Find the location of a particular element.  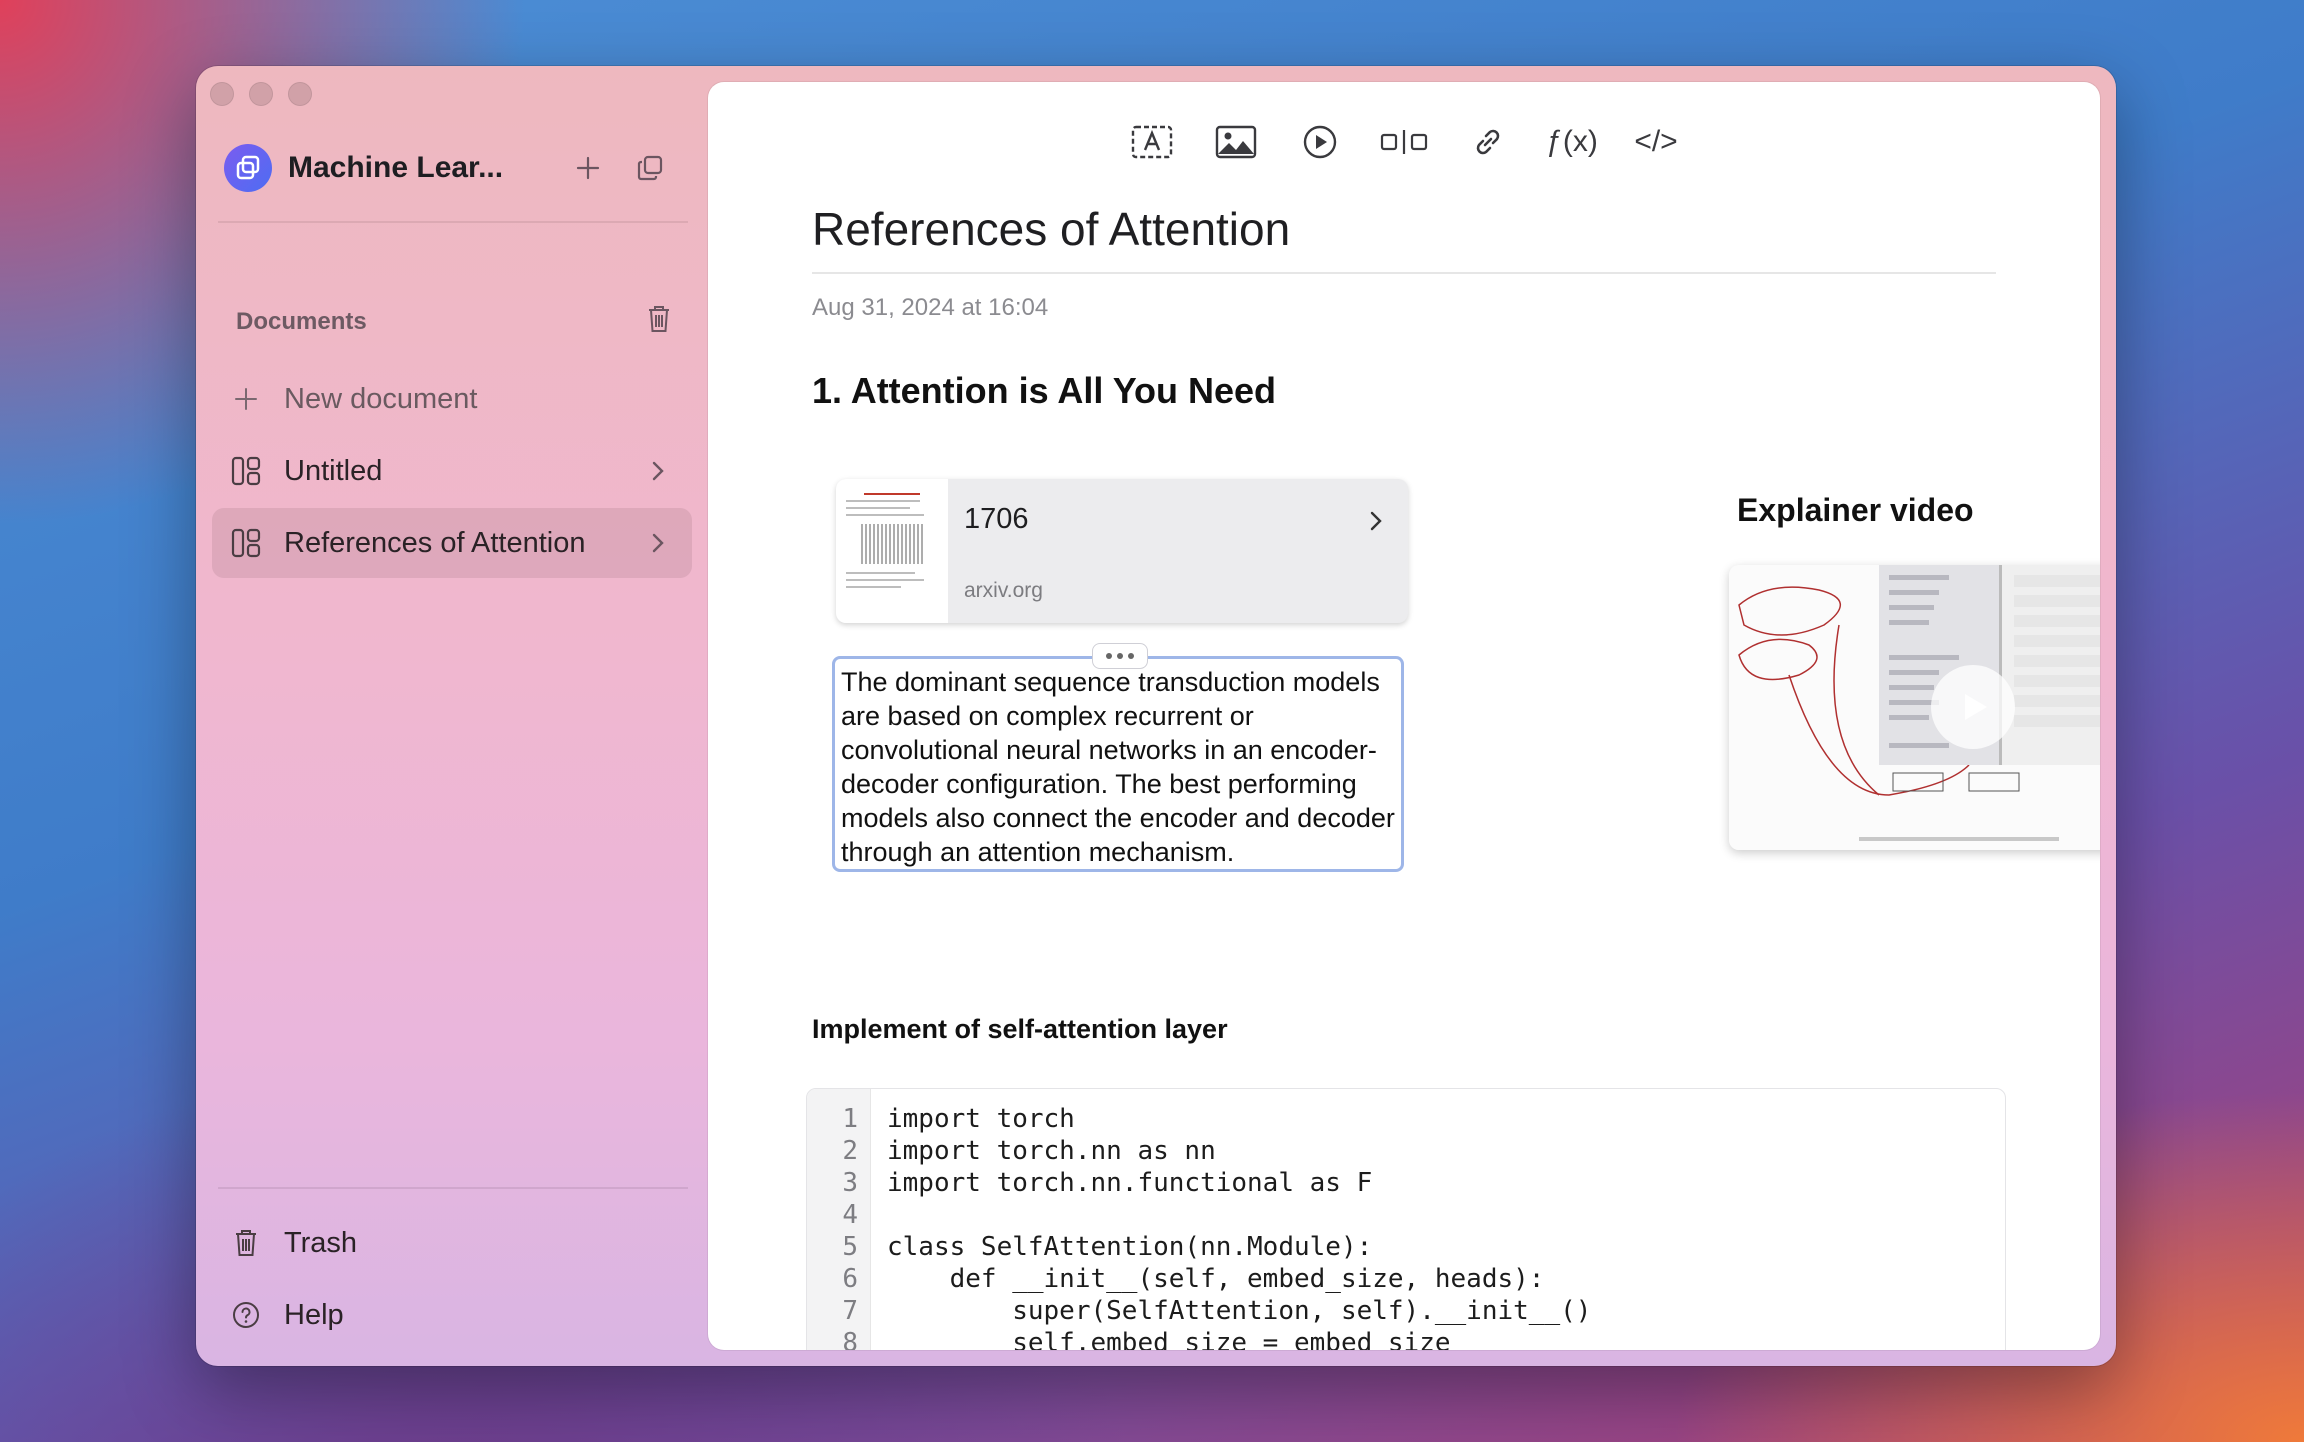

code-line: class SelfAttention(nn.Module): is located at coordinates (1441, 1247).